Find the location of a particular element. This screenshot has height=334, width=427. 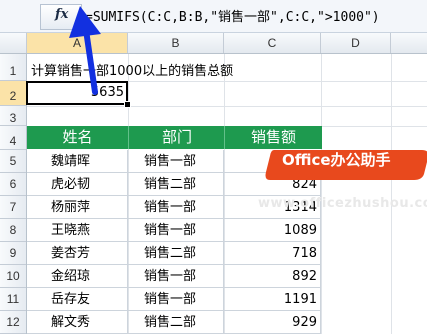

watermark-brand: Office办公助手 is located at coordinates (336, 160).